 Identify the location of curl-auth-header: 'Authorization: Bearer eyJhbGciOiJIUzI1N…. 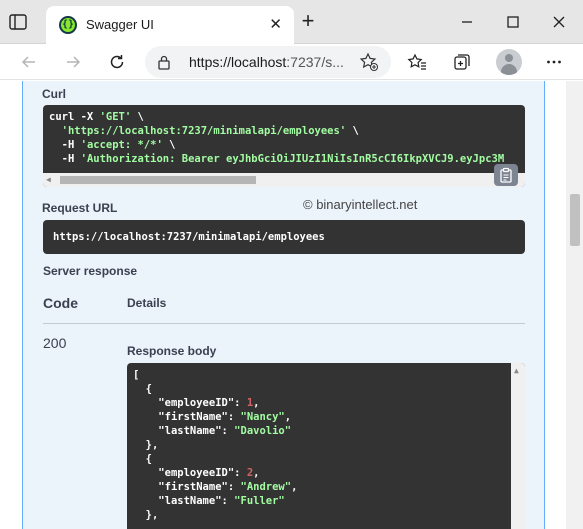
(292, 159).